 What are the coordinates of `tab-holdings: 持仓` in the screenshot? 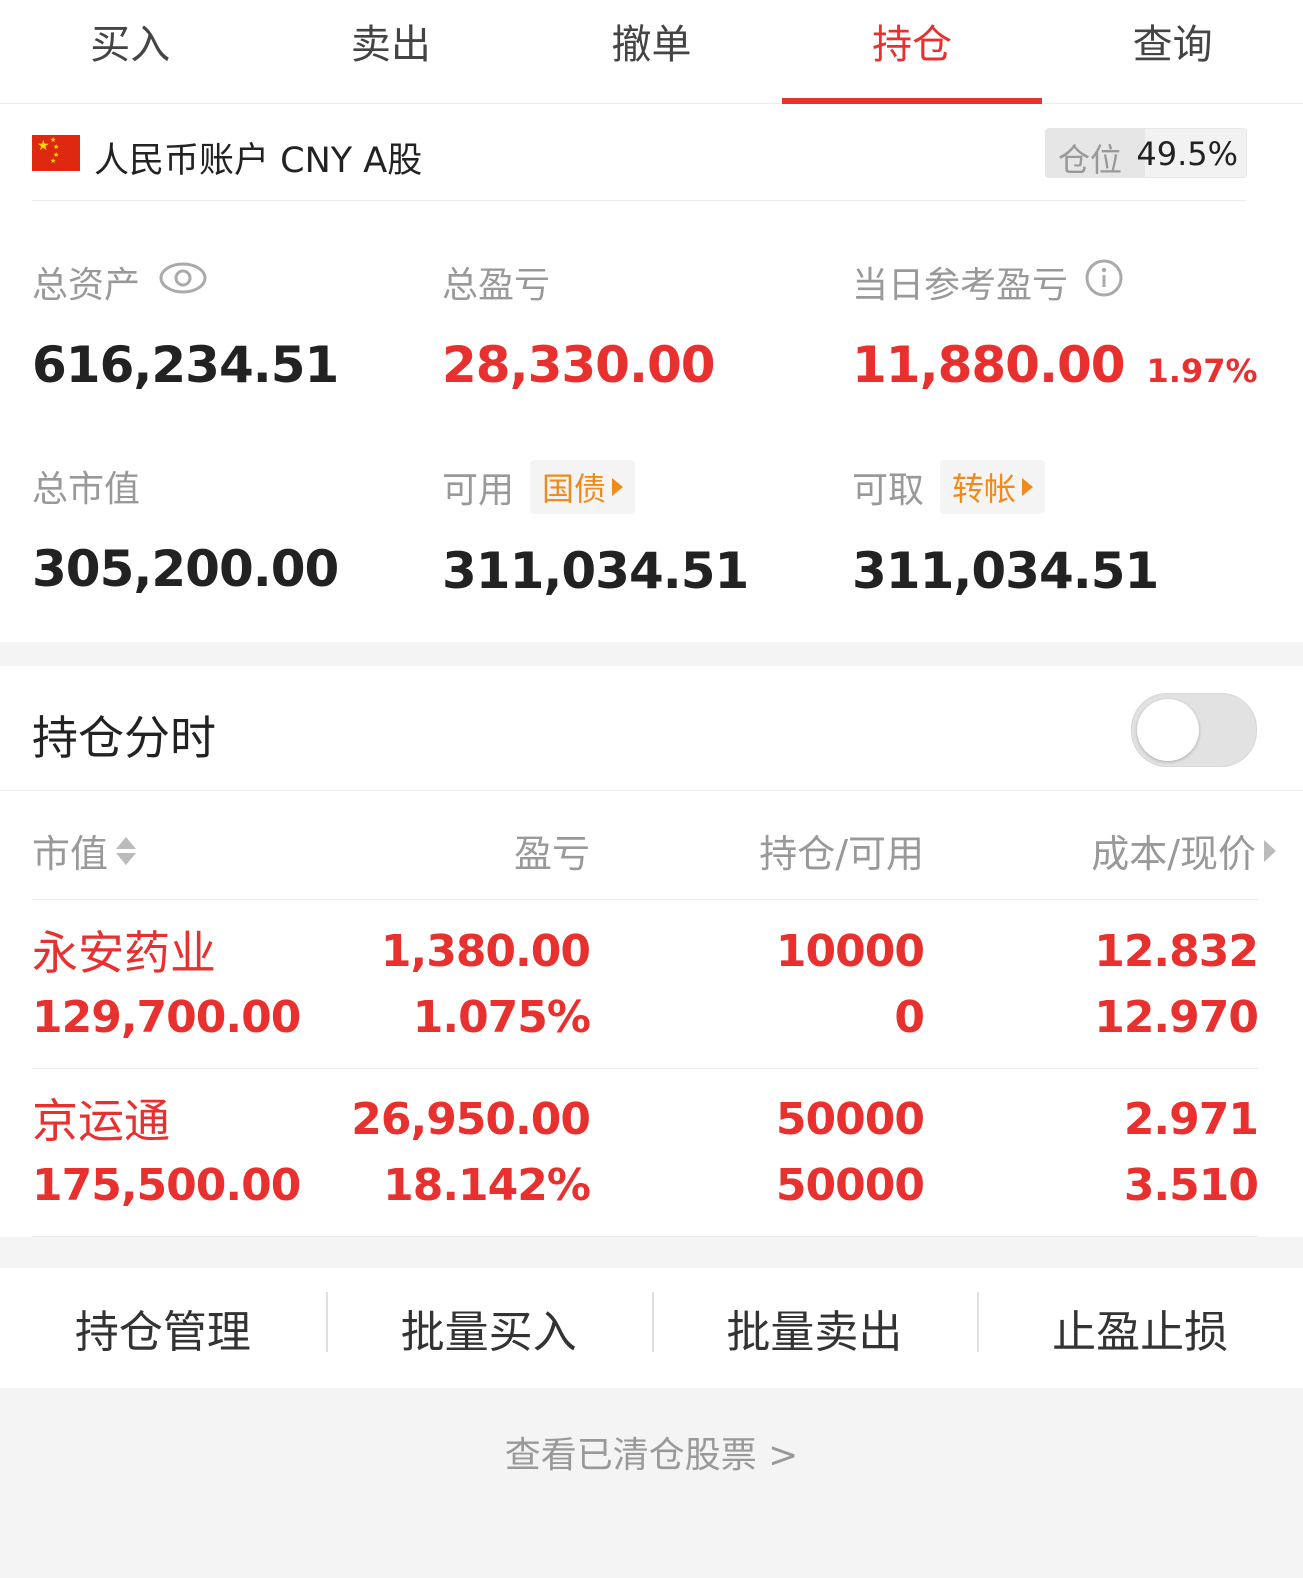 It's located at (912, 52).